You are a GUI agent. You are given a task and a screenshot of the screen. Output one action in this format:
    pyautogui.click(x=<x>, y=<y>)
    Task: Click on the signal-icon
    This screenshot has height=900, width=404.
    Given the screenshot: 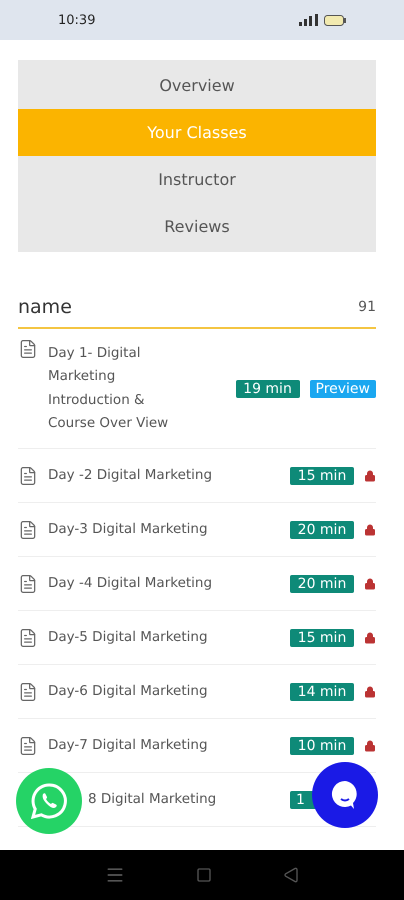 What is the action you would take?
    pyautogui.click(x=308, y=20)
    